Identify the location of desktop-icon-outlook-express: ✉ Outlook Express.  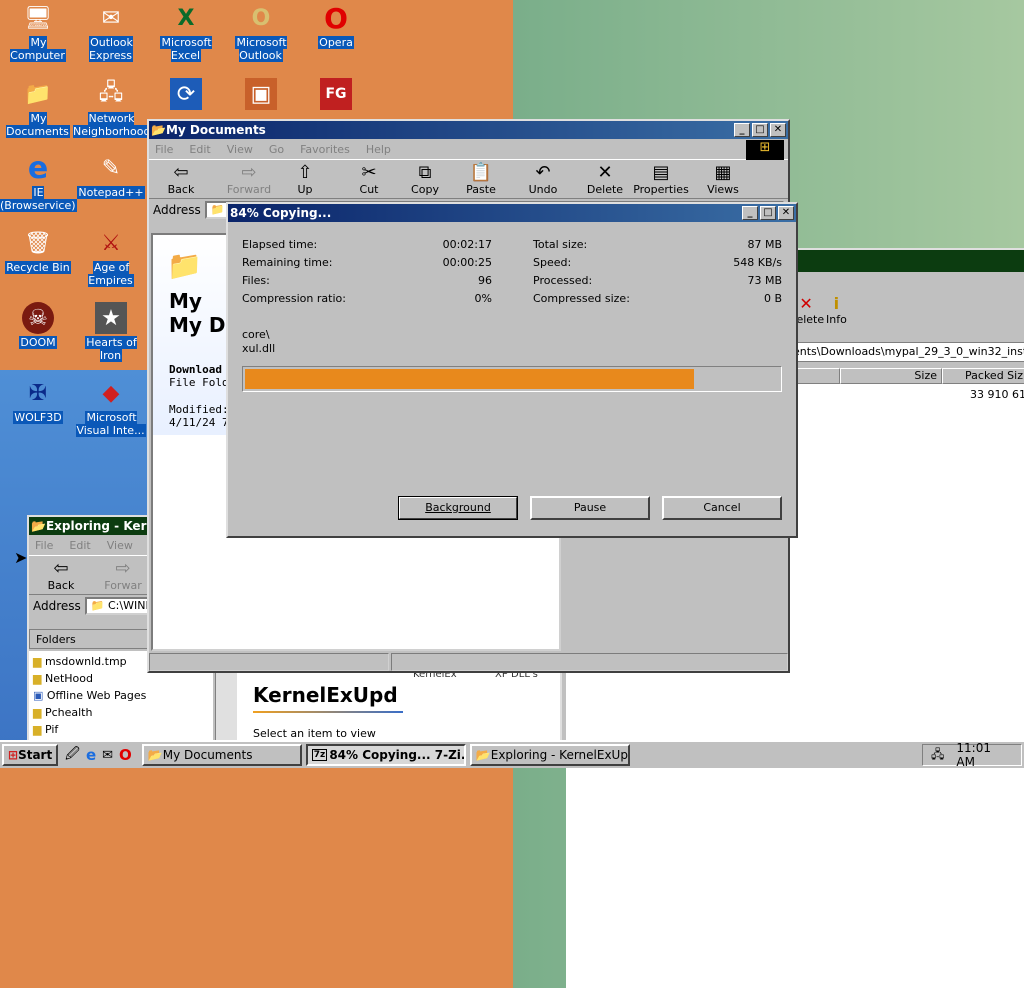
(111, 32).